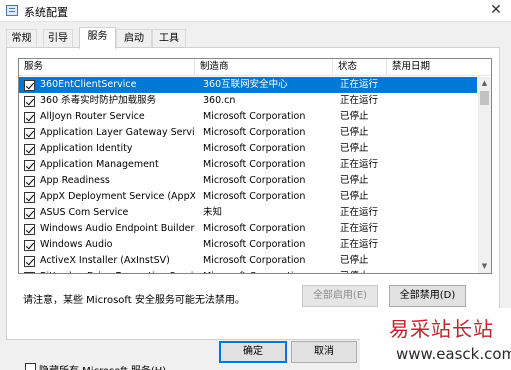 The width and height of the screenshot is (511, 370). What do you see at coordinates (432, 67) in the screenshot?
I see `column-header-disabled-date: 禁用日期` at bounding box center [432, 67].